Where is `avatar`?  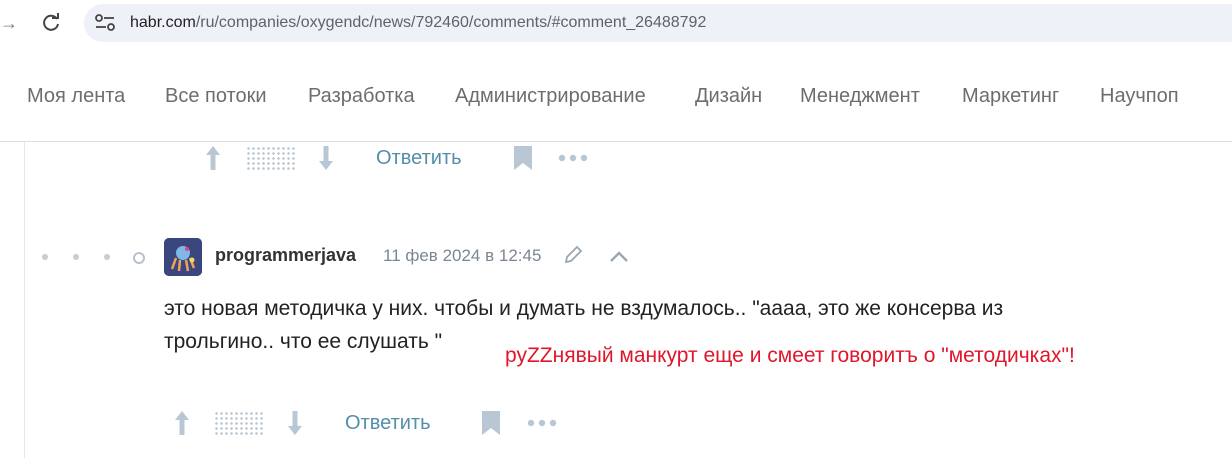 avatar is located at coordinates (183, 257).